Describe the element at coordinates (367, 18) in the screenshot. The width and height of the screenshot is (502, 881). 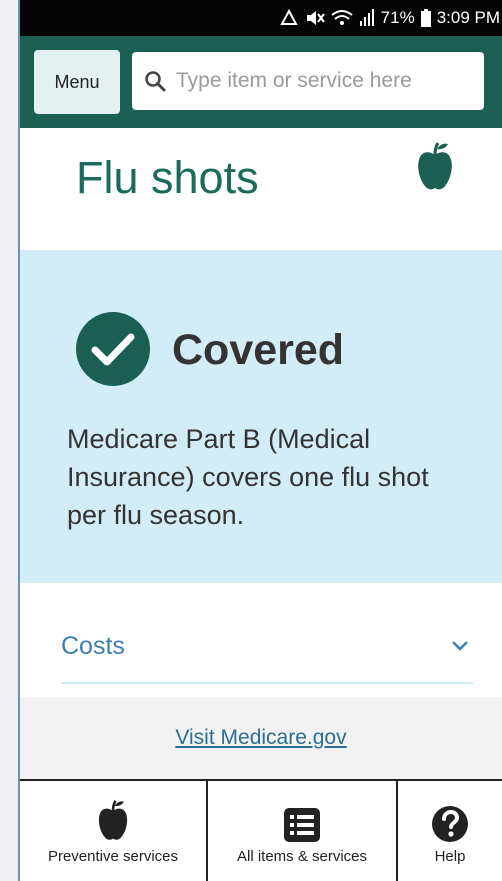
I see `signal-icon` at that location.